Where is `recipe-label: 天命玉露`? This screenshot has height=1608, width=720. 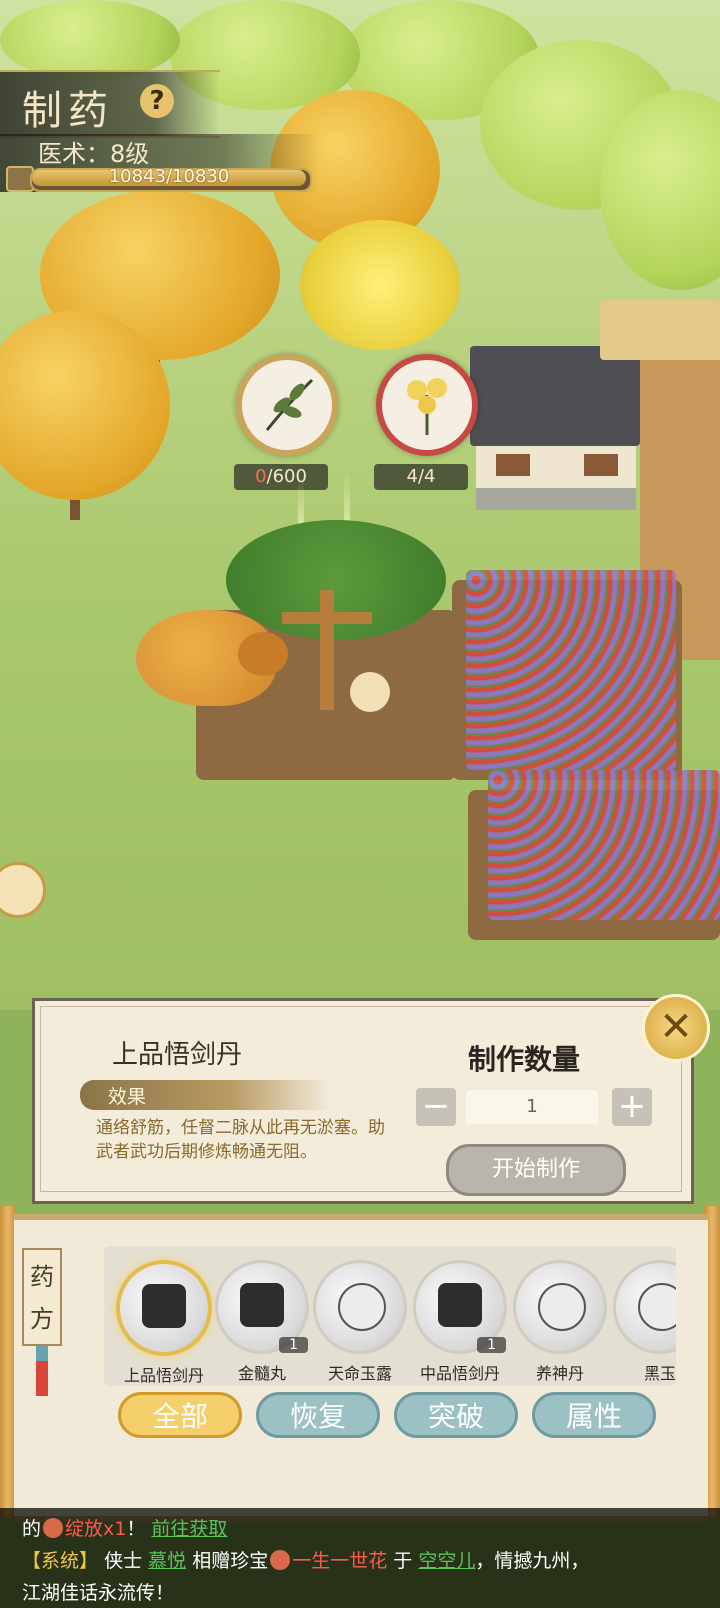
recipe-label: 天命玉露 is located at coordinates (359, 1373).